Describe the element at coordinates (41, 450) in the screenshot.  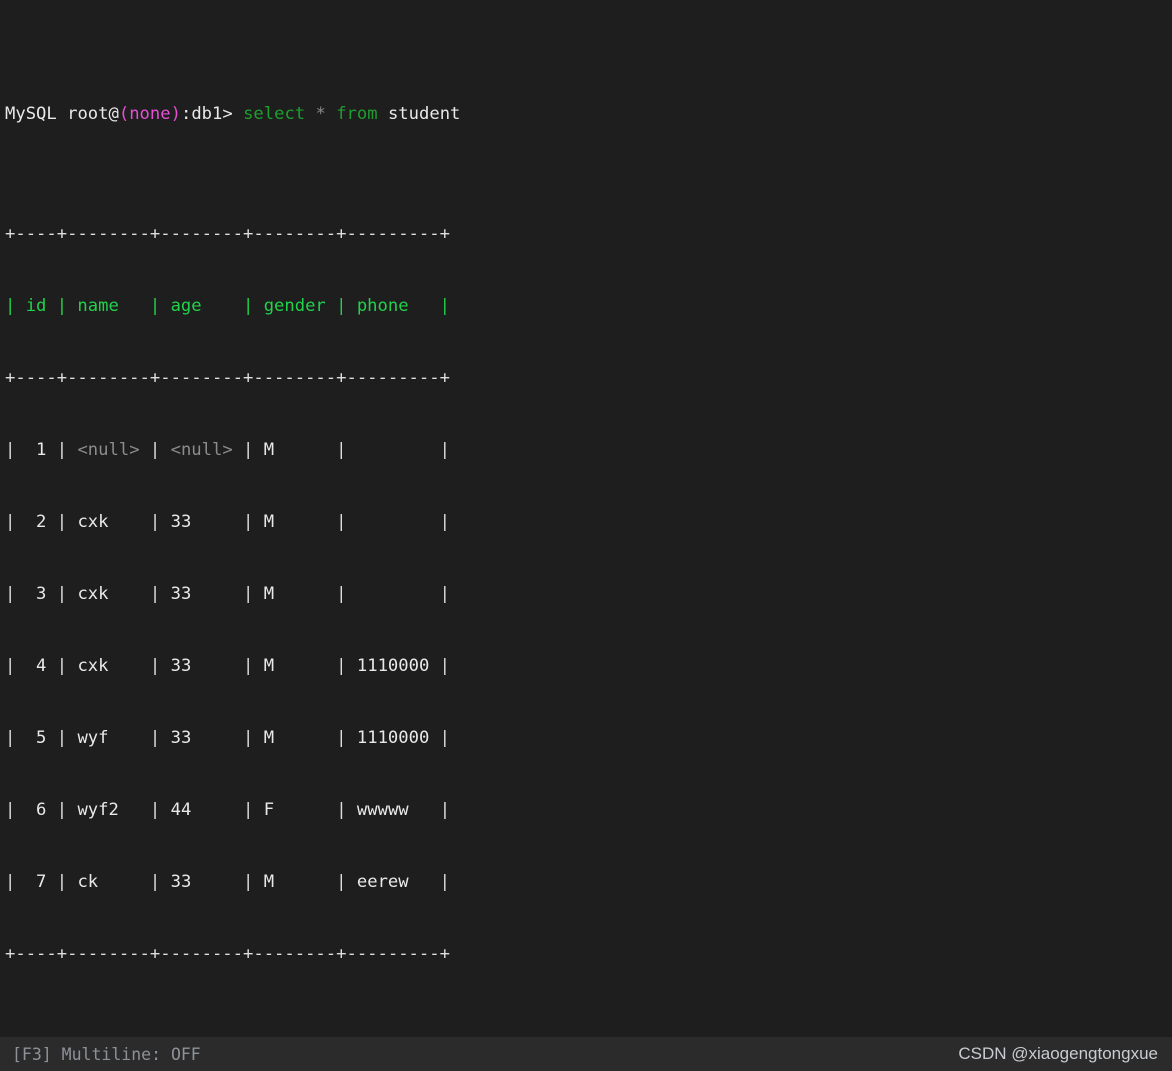
I see `cell-id: 1` at that location.